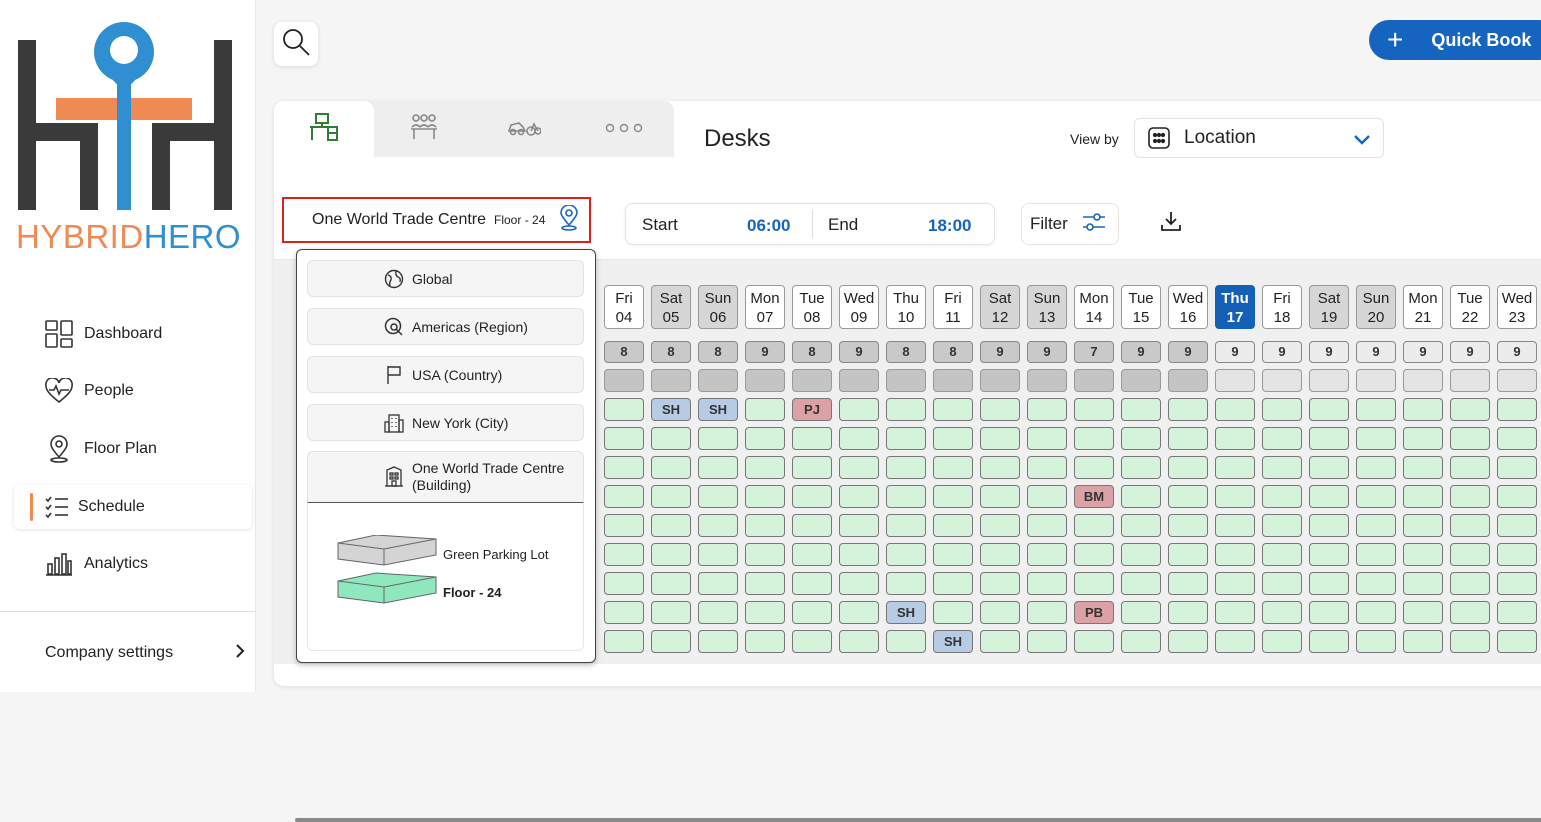 The width and height of the screenshot is (1541, 822). What do you see at coordinates (671, 307) in the screenshot?
I see `day-header: Sat 05` at bounding box center [671, 307].